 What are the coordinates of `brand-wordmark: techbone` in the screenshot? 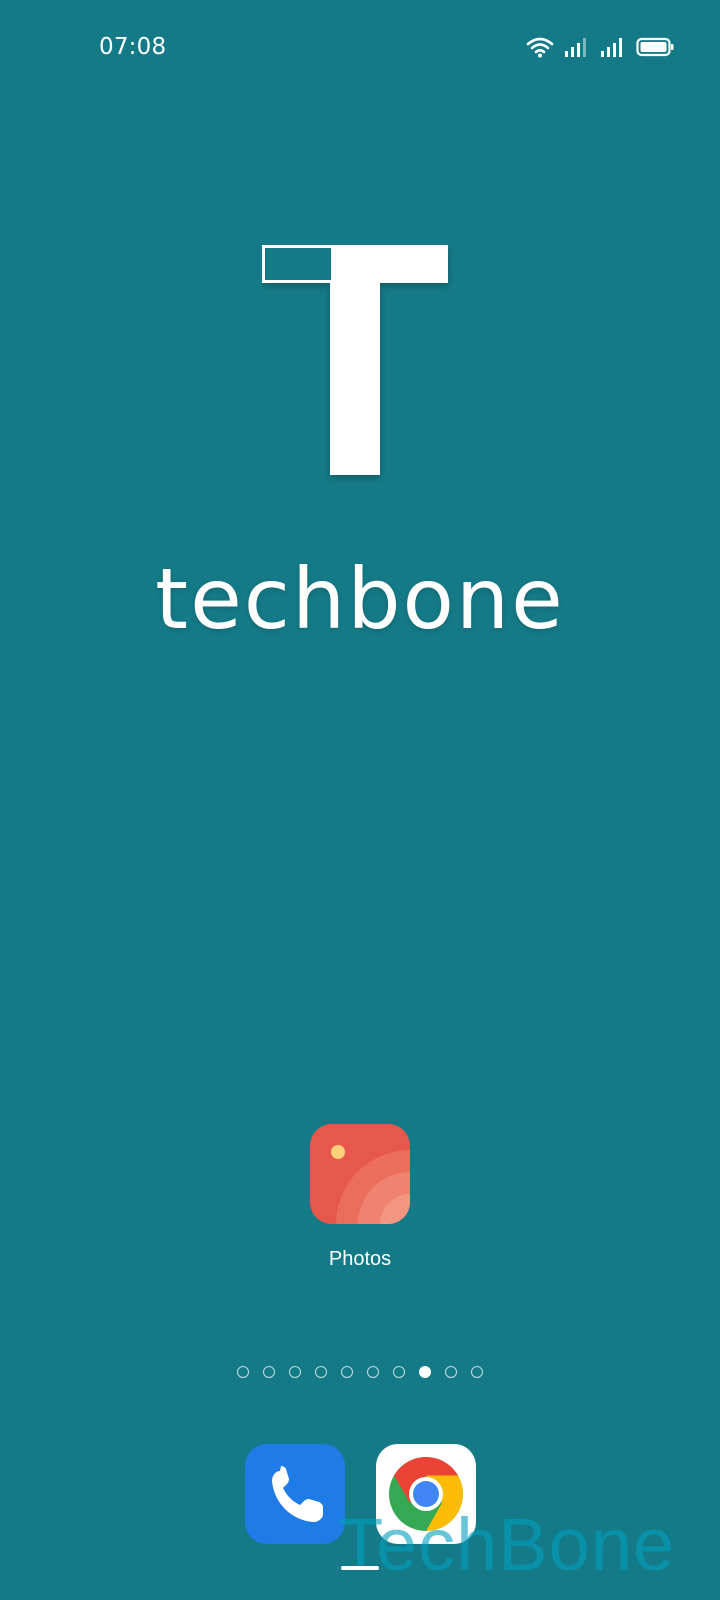 It's located at (360, 599).